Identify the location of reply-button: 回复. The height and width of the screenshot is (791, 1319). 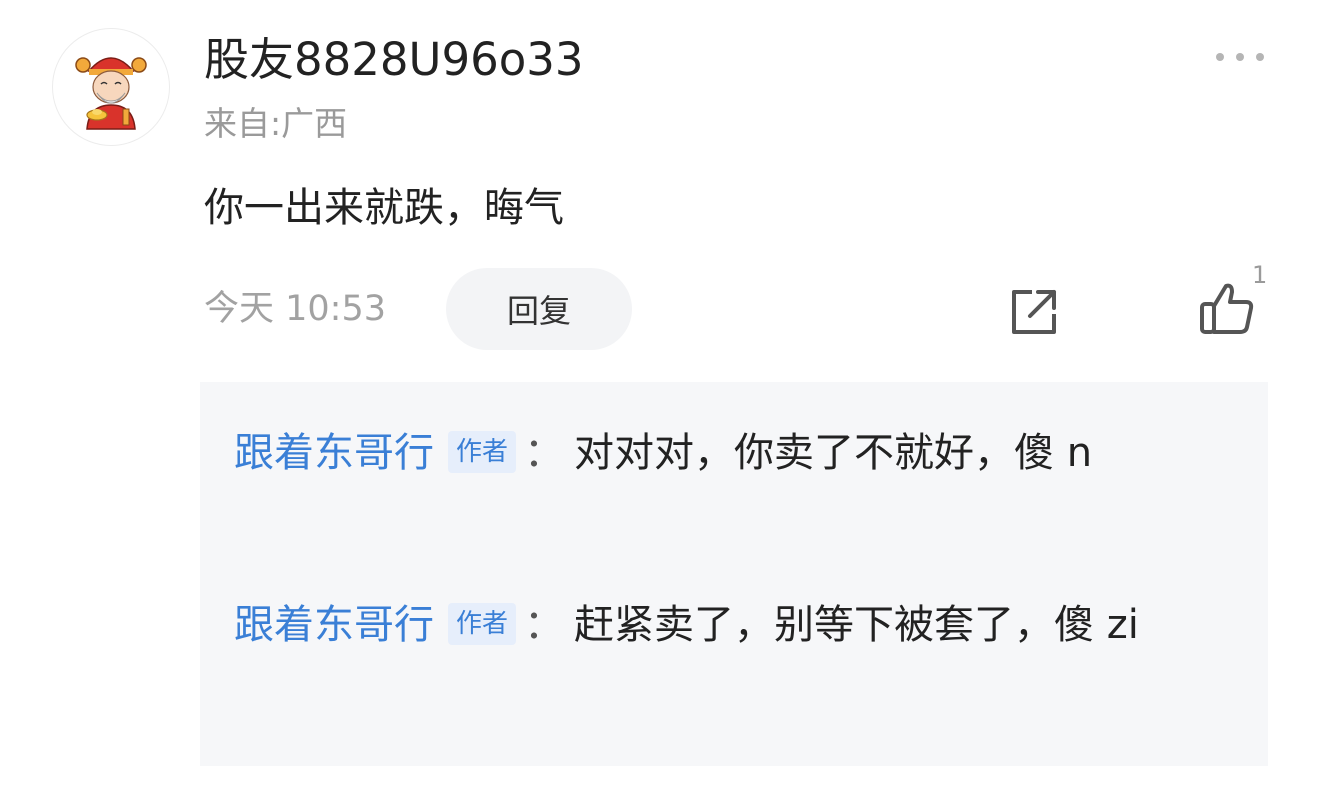
(539, 309).